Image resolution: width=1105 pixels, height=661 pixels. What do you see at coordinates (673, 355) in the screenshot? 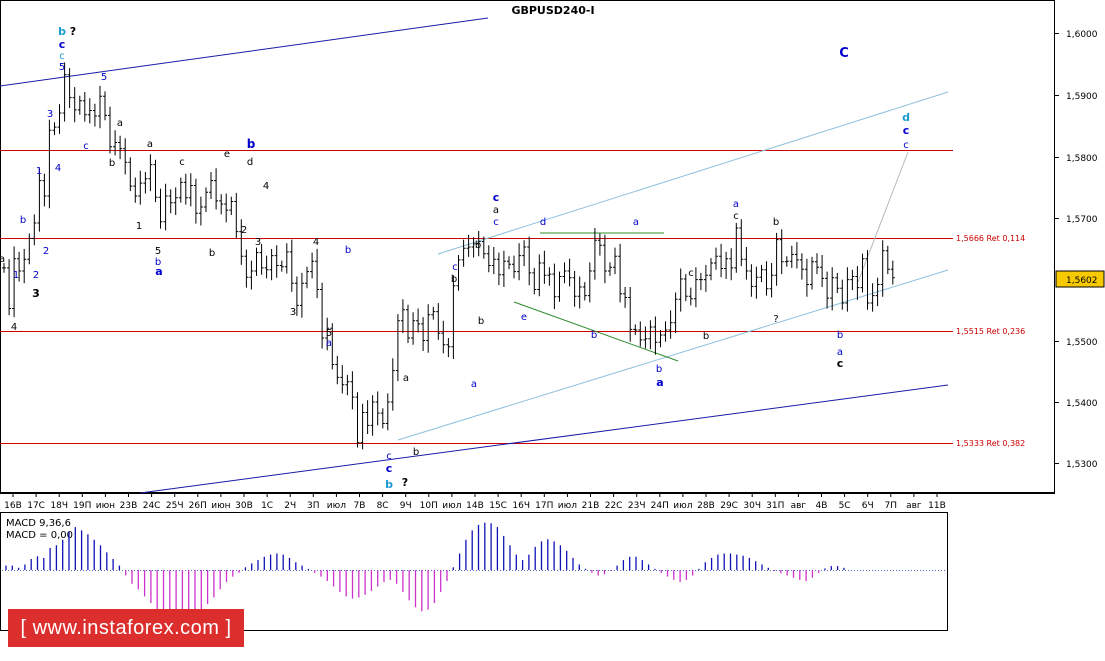
I see `light-channel-lower` at bounding box center [673, 355].